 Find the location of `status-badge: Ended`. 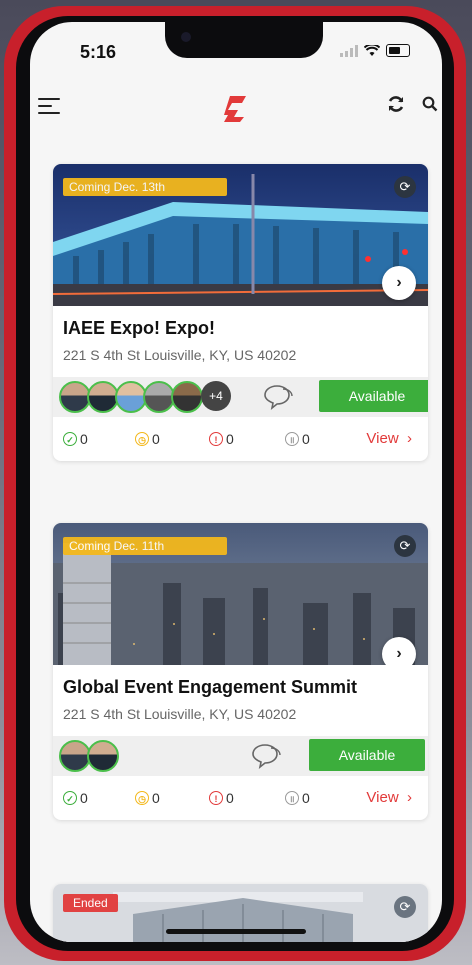

status-badge: Ended is located at coordinates (90, 903).